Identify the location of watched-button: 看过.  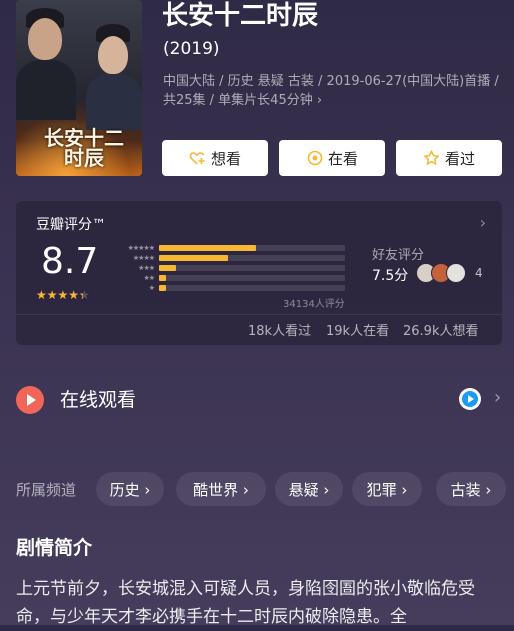
(449, 158).